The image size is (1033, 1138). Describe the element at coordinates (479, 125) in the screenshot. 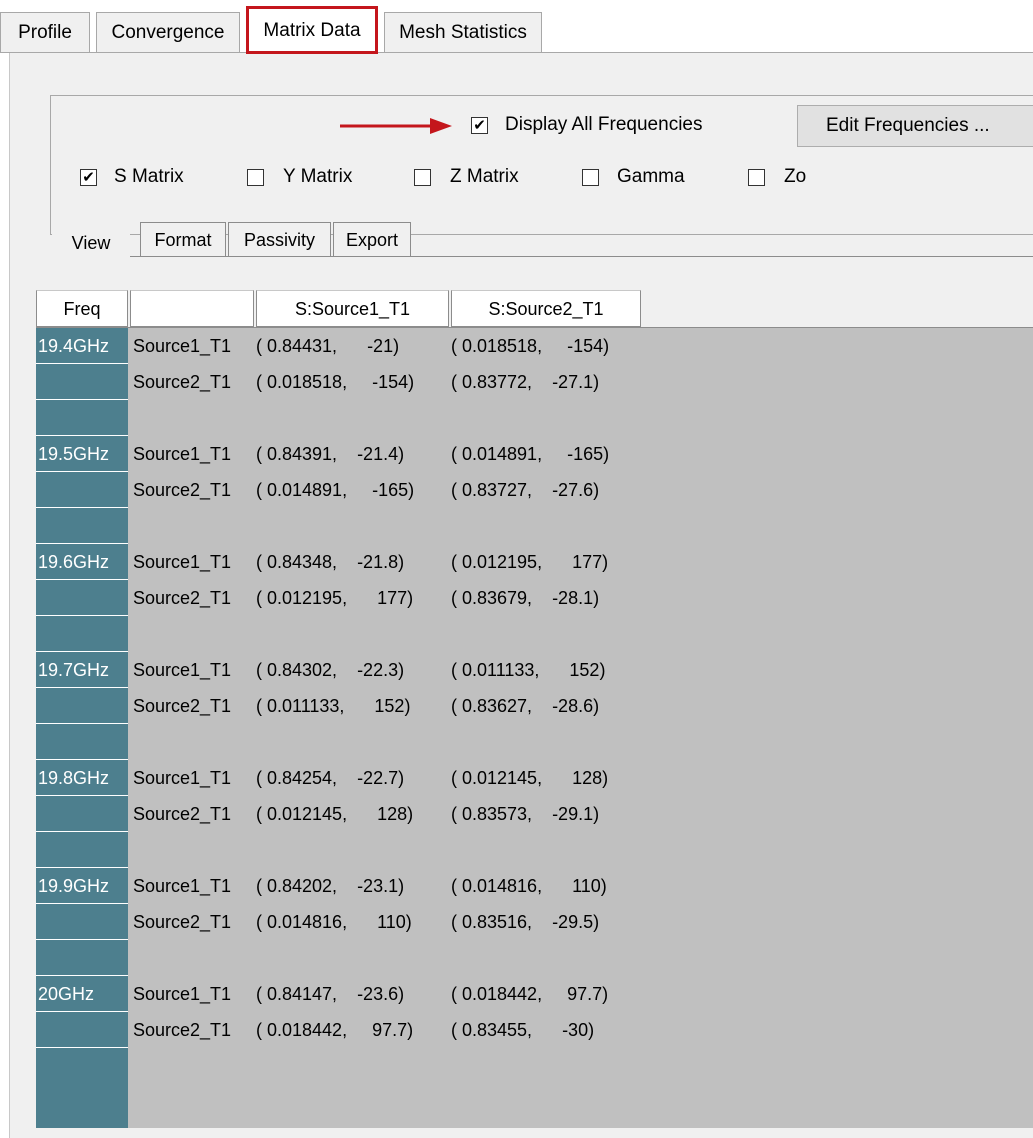

I see `display-all-frequencies-checkbox: ✔` at that location.